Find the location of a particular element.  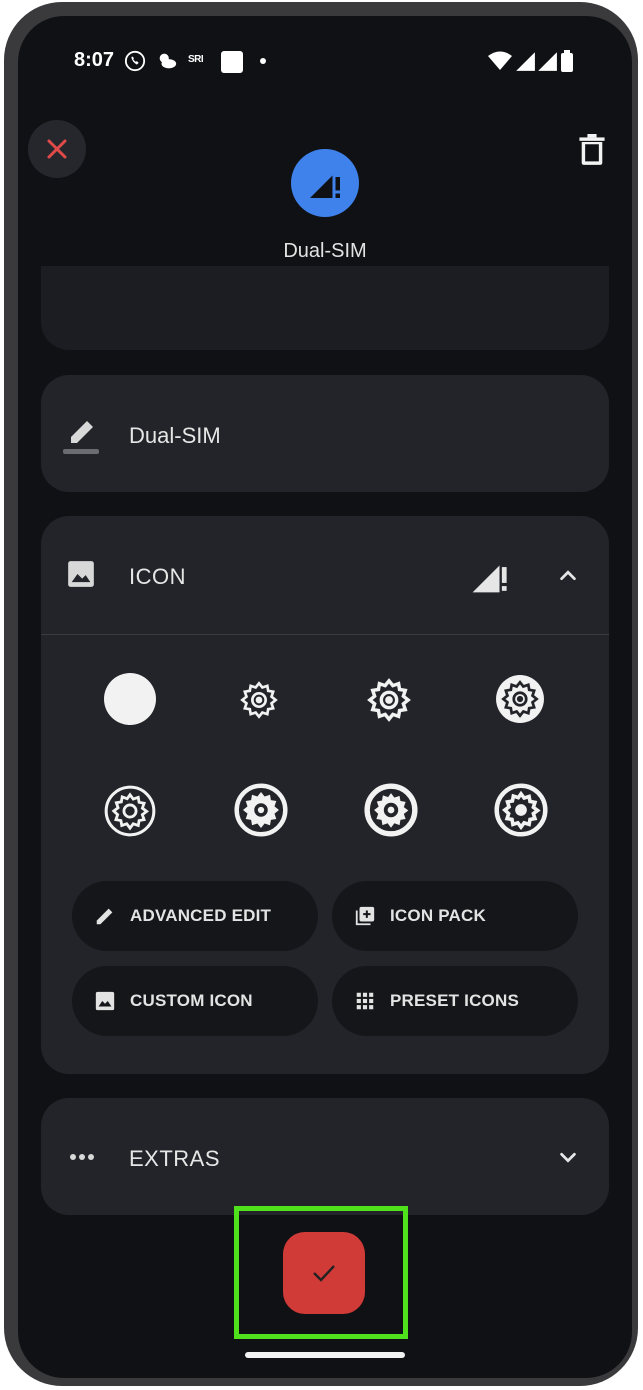

close-icon is located at coordinates (57, 149).